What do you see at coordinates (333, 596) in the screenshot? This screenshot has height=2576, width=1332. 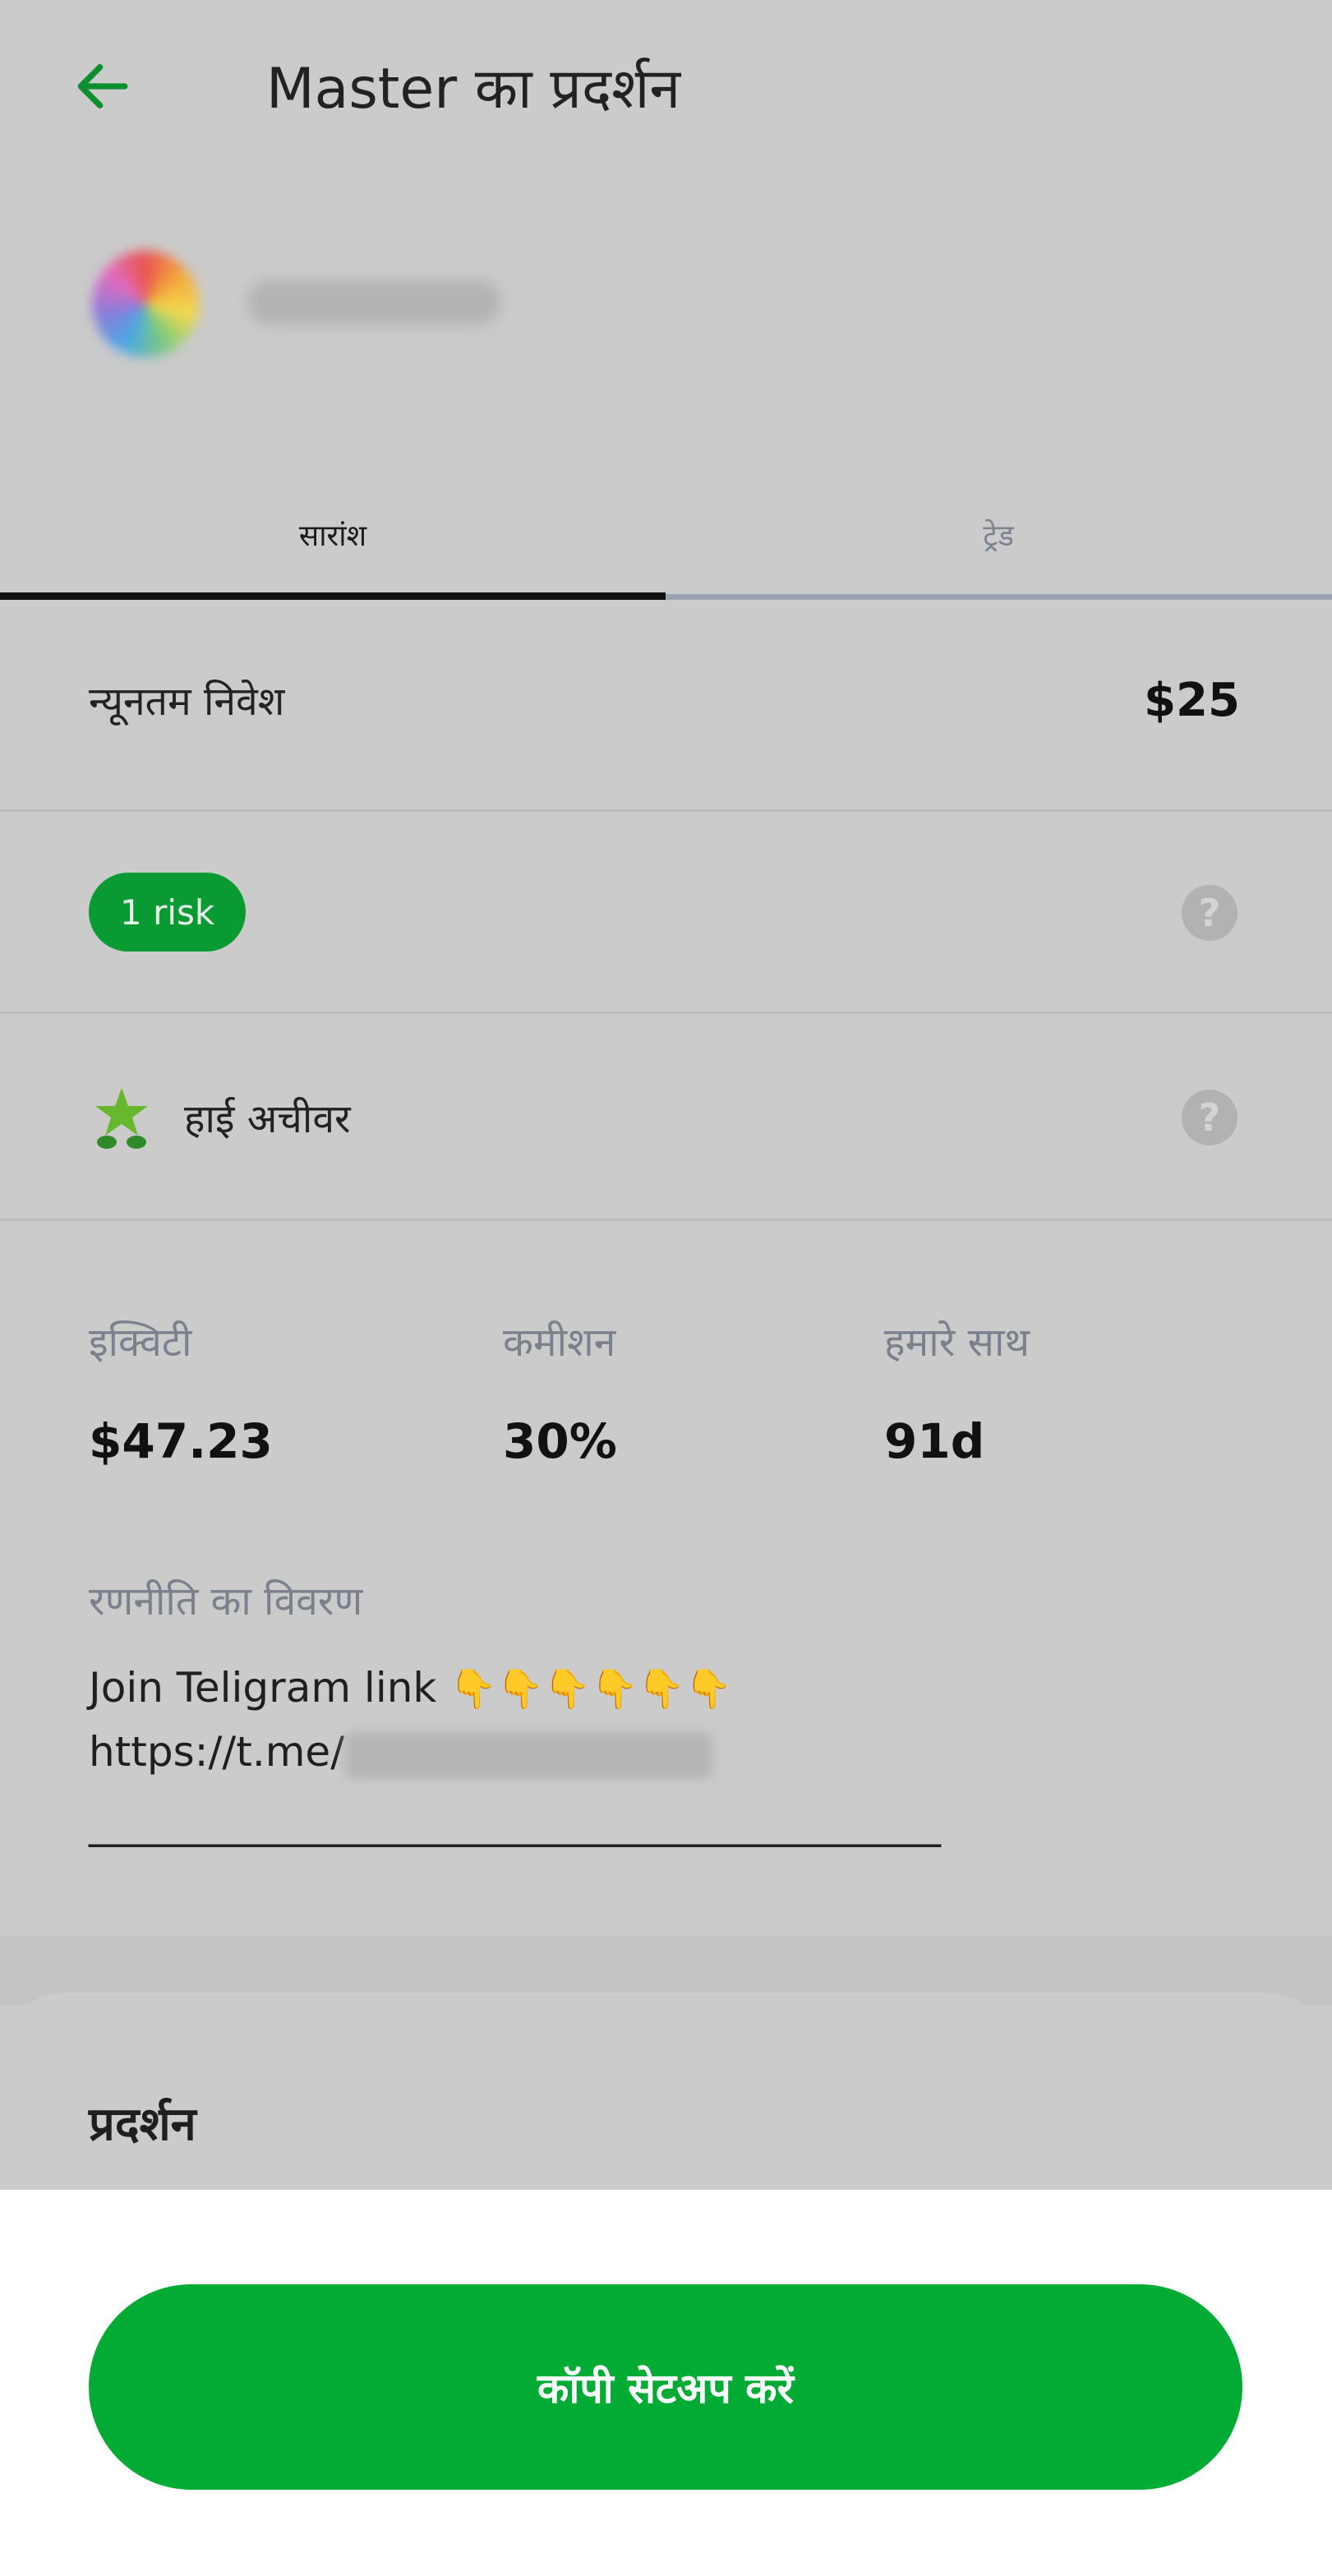 I see `active-tab-indicator` at bounding box center [333, 596].